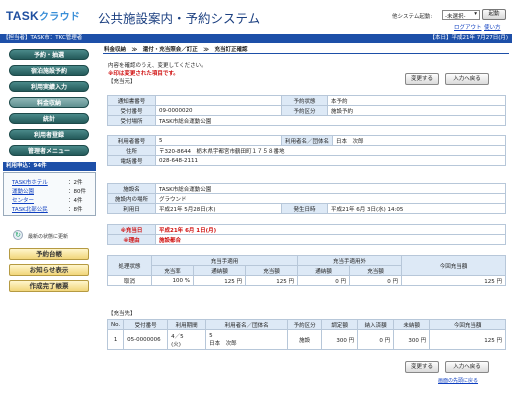 This screenshot has height=410, width=512. I want to click on facility-link: 運動公園, so click(23, 192).